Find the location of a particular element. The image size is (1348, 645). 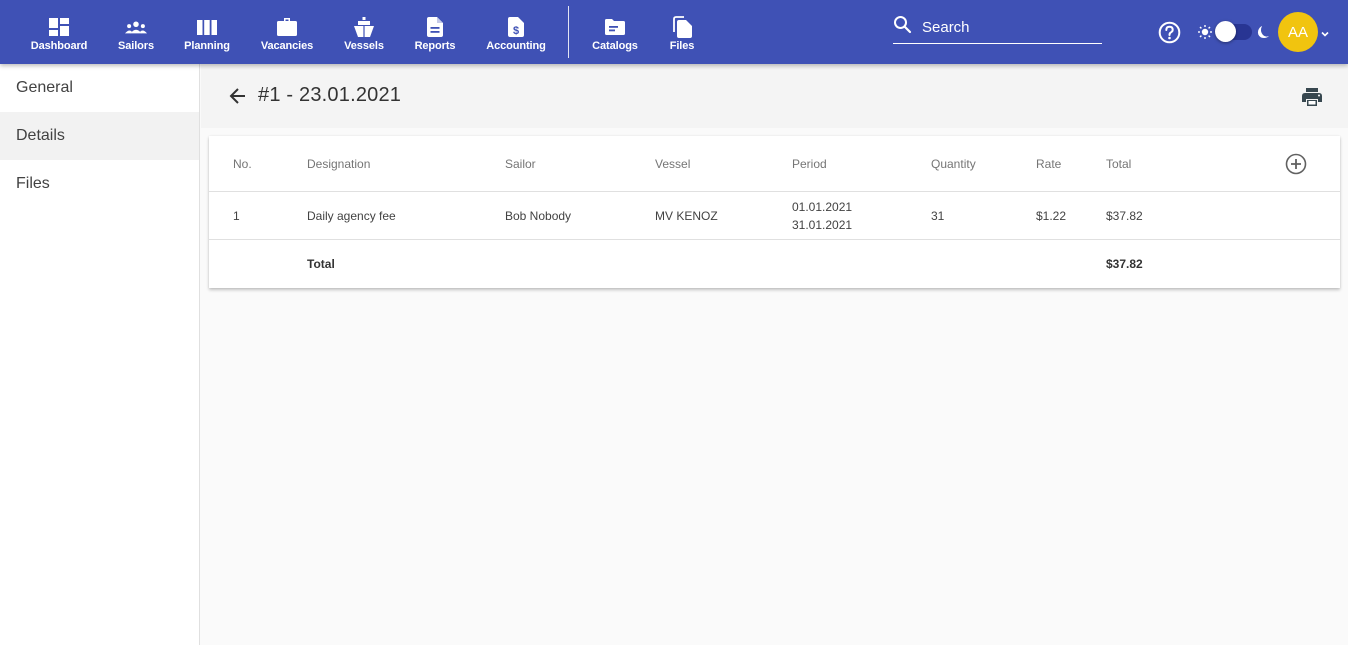

search-input is located at coordinates (1007, 27).